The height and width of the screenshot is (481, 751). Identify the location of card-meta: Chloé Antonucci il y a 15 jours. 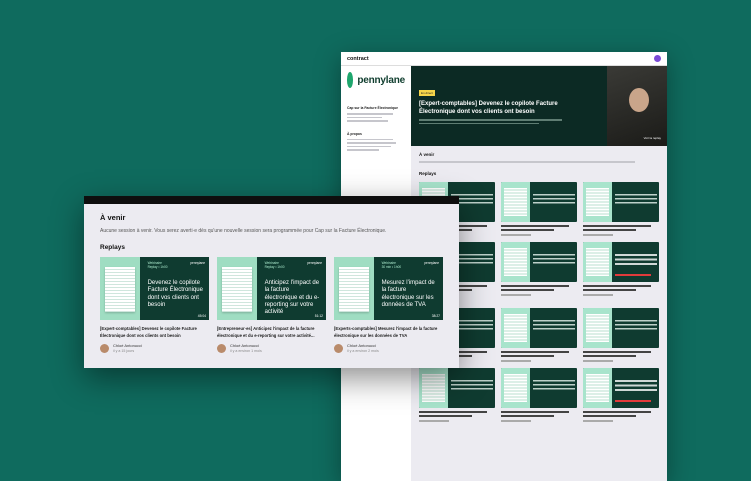
(154, 348).